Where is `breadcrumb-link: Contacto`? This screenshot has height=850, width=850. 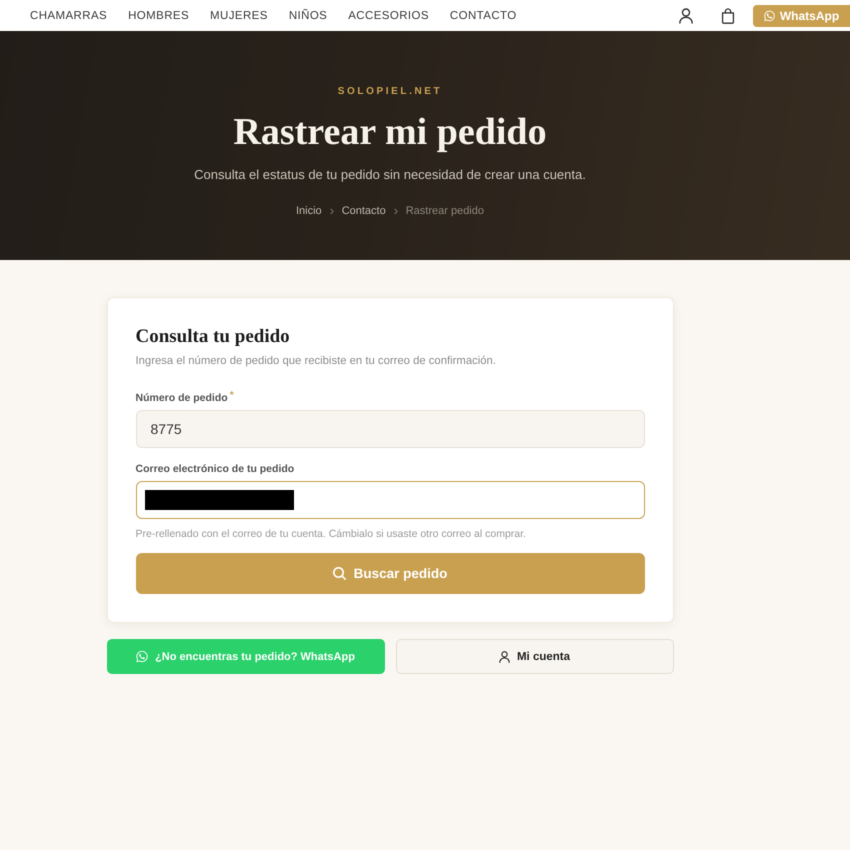
breadcrumb-link: Contacto is located at coordinates (364, 211).